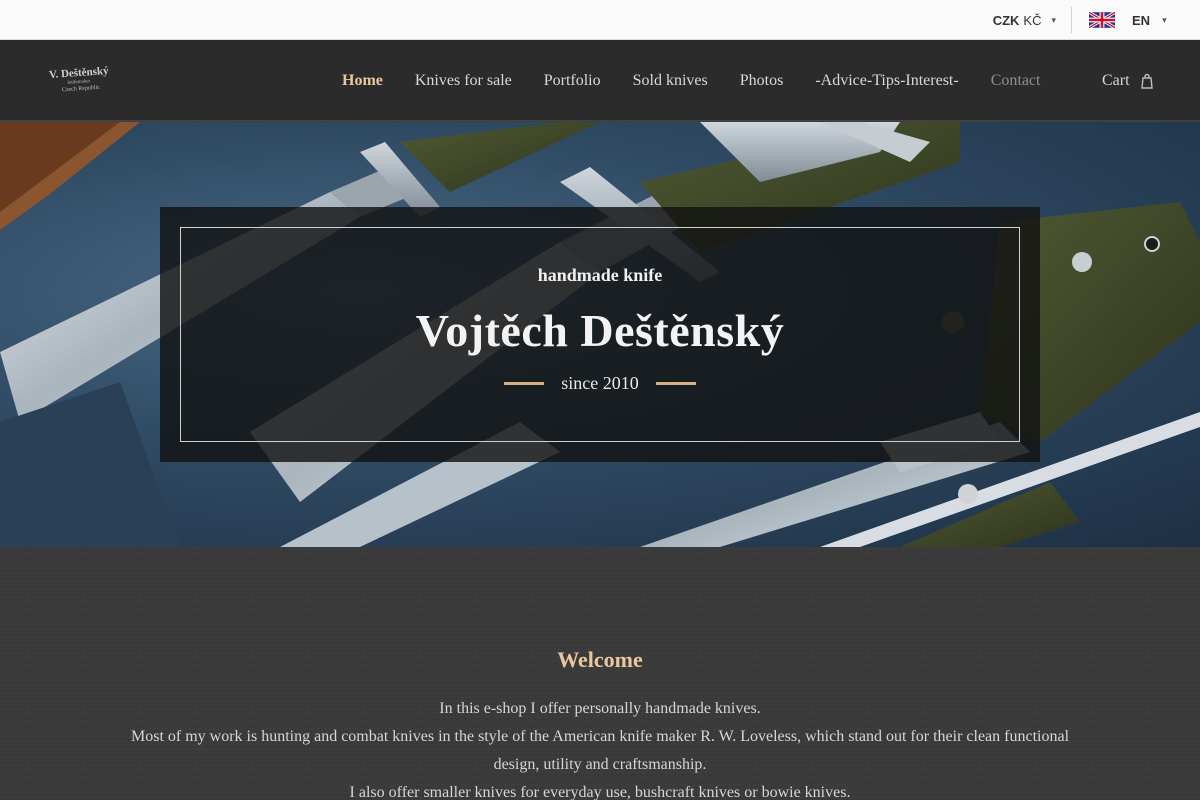 Image resolution: width=1200 pixels, height=800 pixels. What do you see at coordinates (600, 659) in the screenshot?
I see `welcome-heading: Welcome` at bounding box center [600, 659].